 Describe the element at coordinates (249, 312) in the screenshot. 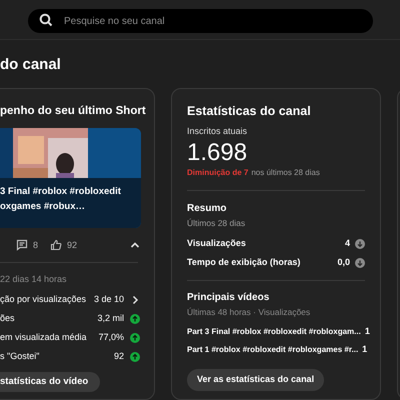

I see `section-period: Últimas 48 horas · Visualizações` at that location.